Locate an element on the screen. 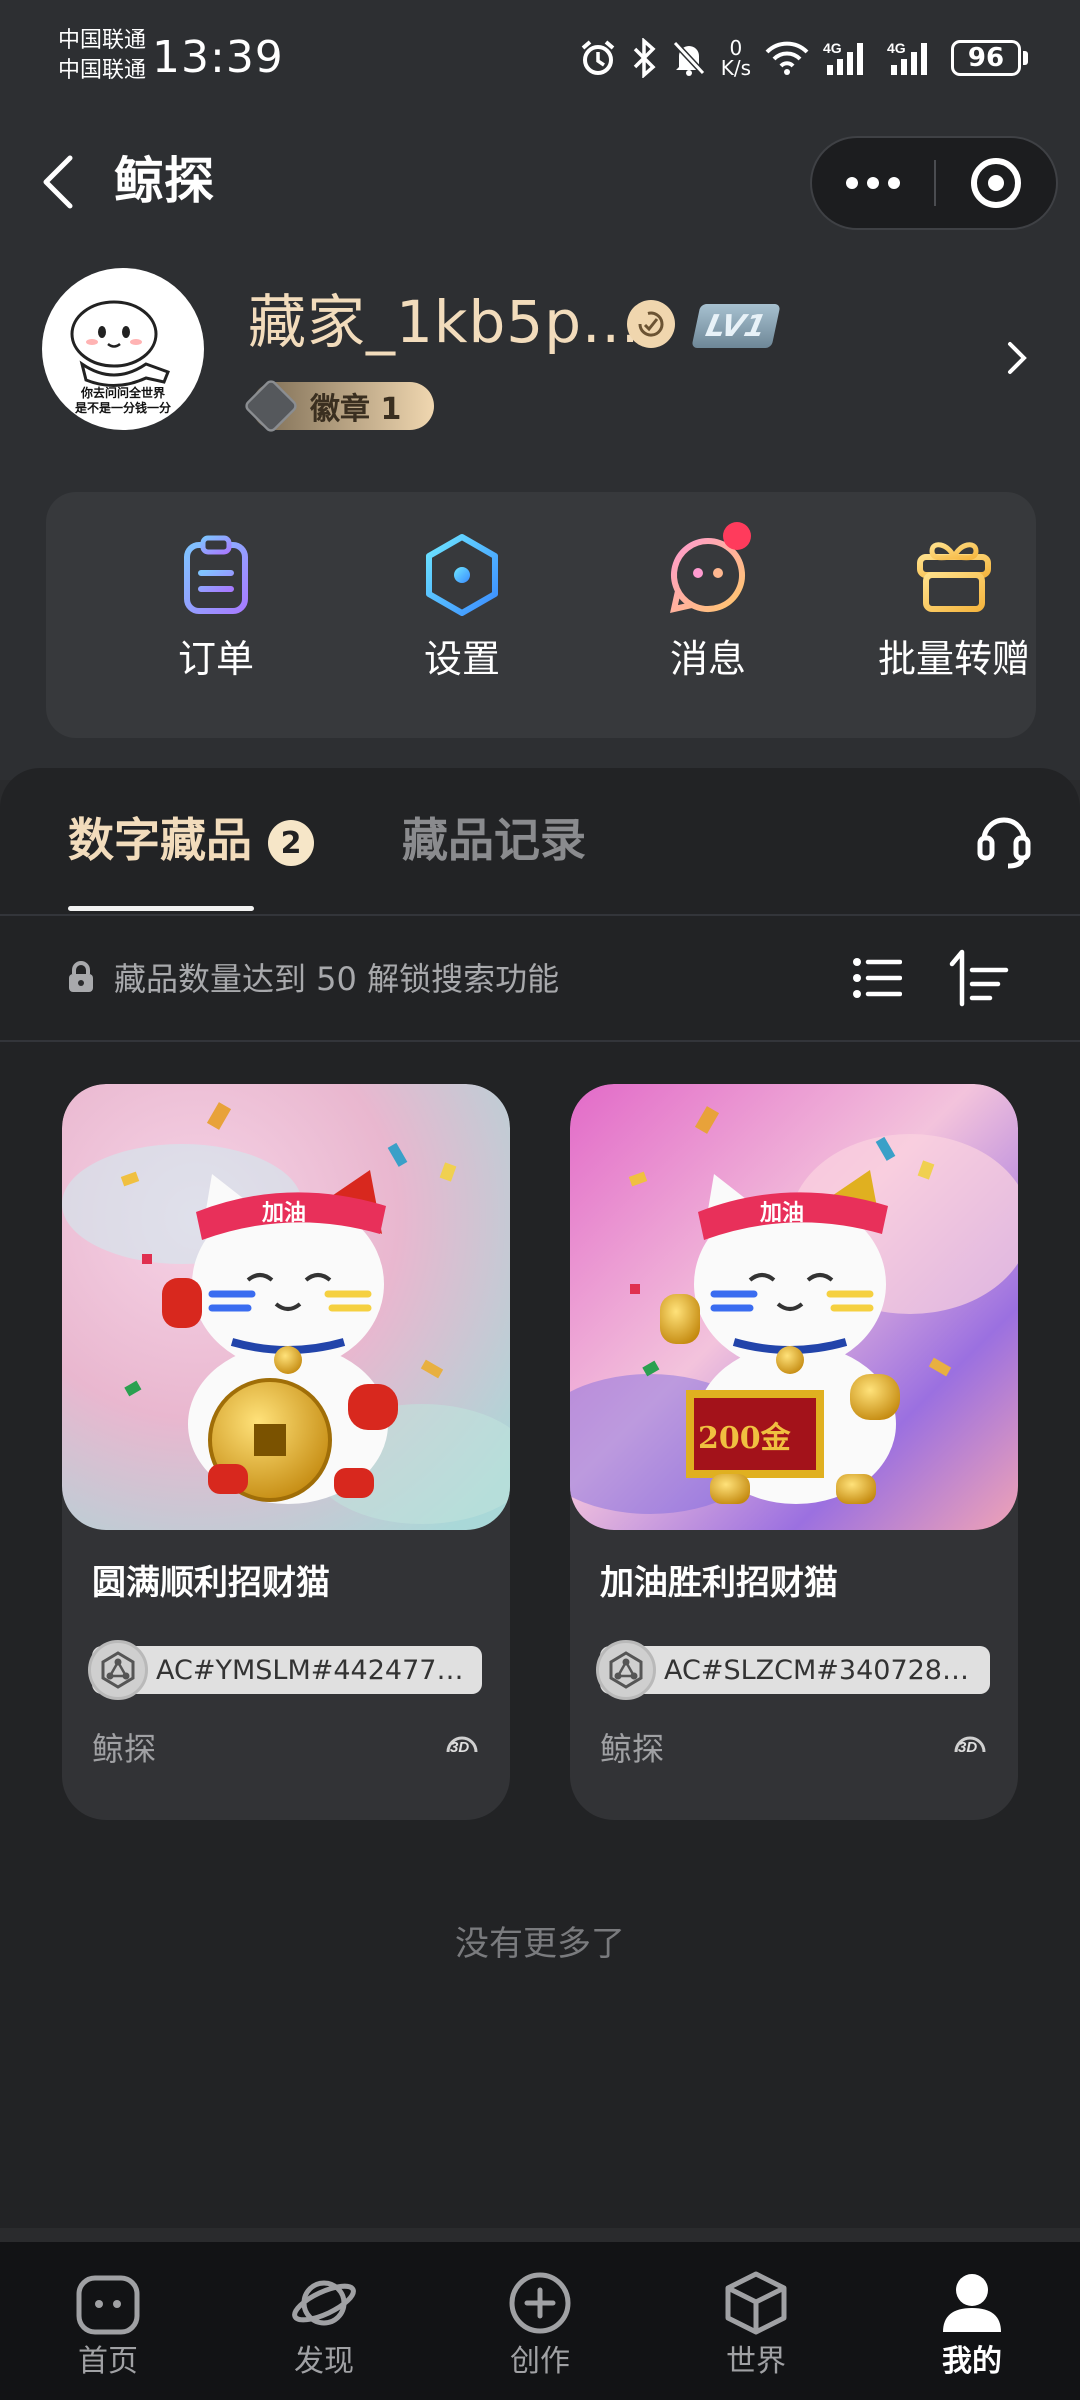 This screenshot has width=1080, height=2400. filter-divider is located at coordinates (540, 1041).